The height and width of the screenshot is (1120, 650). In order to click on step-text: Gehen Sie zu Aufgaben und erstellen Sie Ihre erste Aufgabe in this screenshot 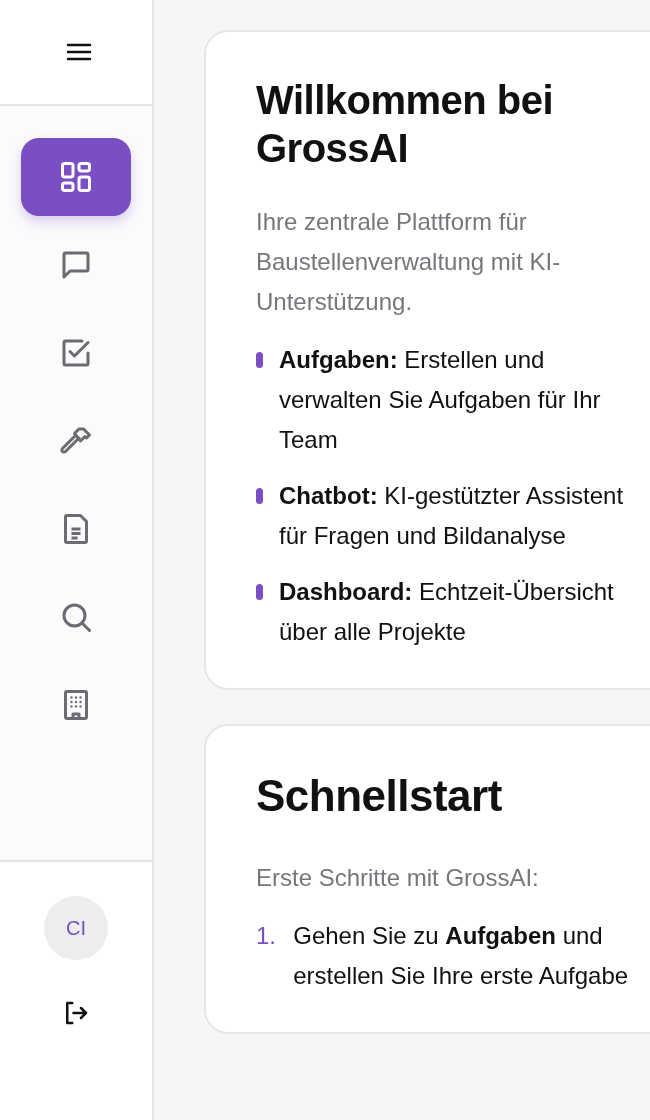, I will do `click(461, 956)`.